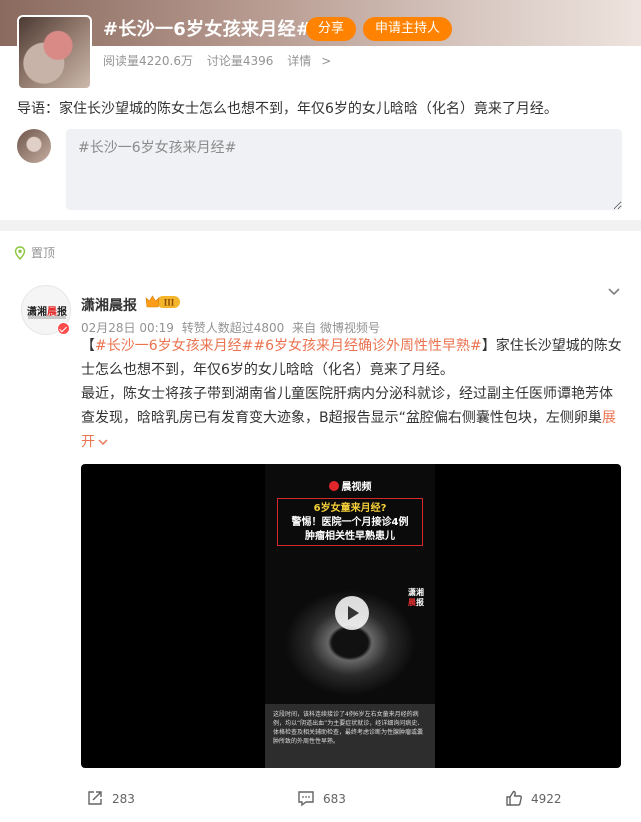 This screenshot has width=641, height=822. Describe the element at coordinates (546, 799) in the screenshot. I see `like-count: 4922` at that location.